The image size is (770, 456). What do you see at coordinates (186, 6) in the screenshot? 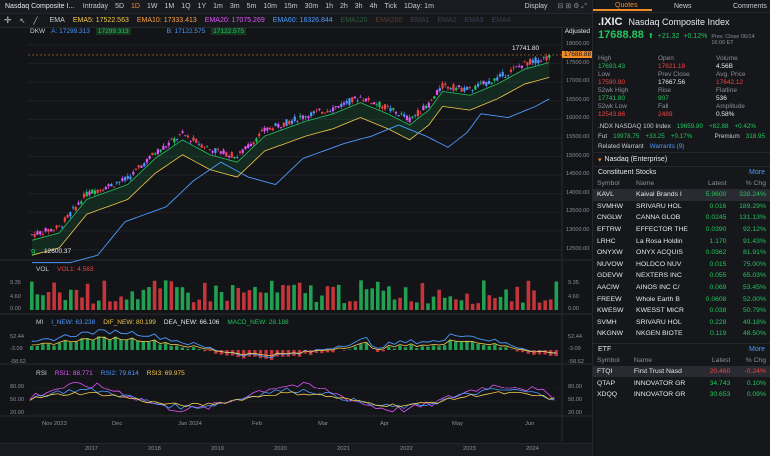
I see `period-tab: 1Q` at bounding box center [186, 6].